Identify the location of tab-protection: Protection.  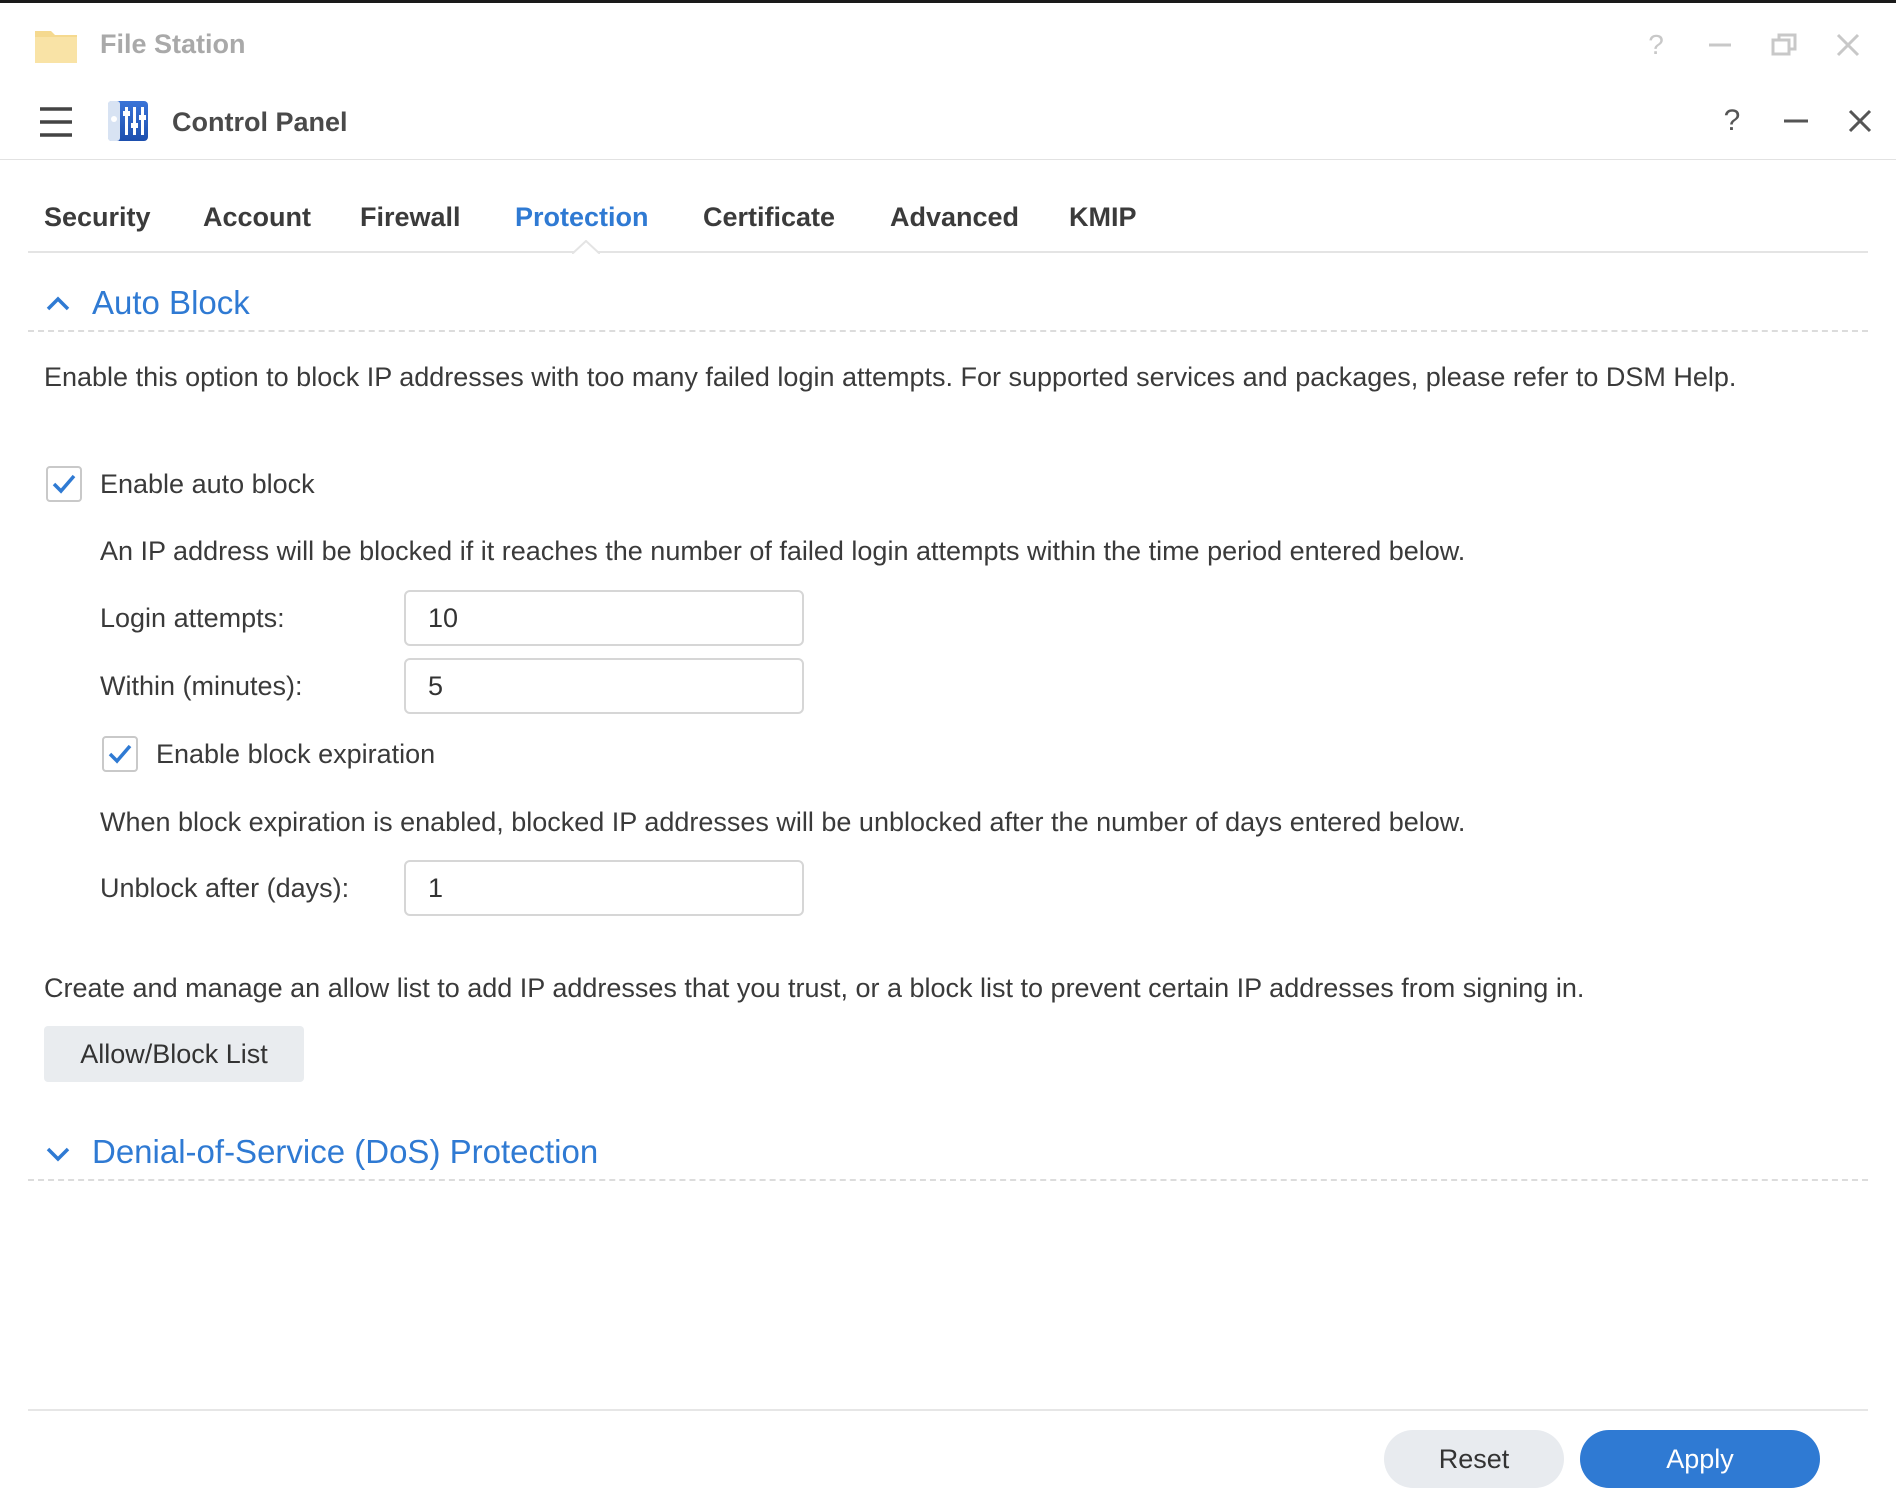
(582, 217).